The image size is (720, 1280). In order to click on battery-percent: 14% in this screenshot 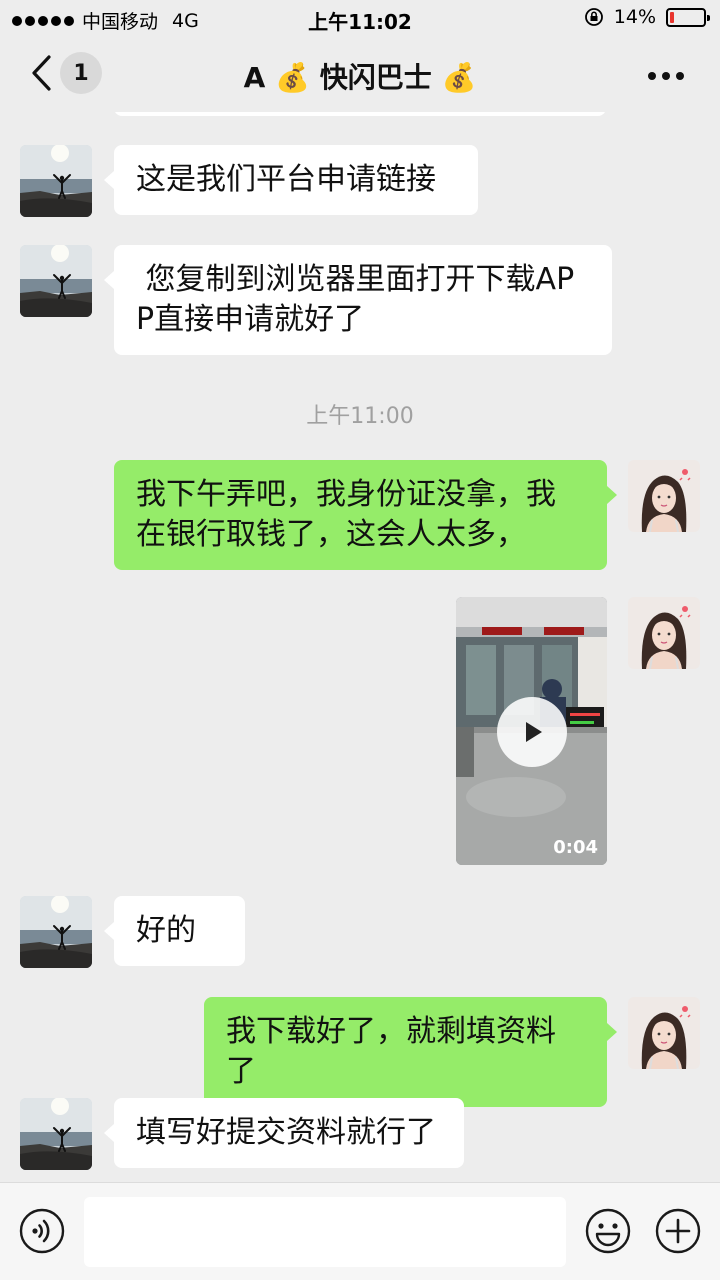, I will do `click(634, 17)`.